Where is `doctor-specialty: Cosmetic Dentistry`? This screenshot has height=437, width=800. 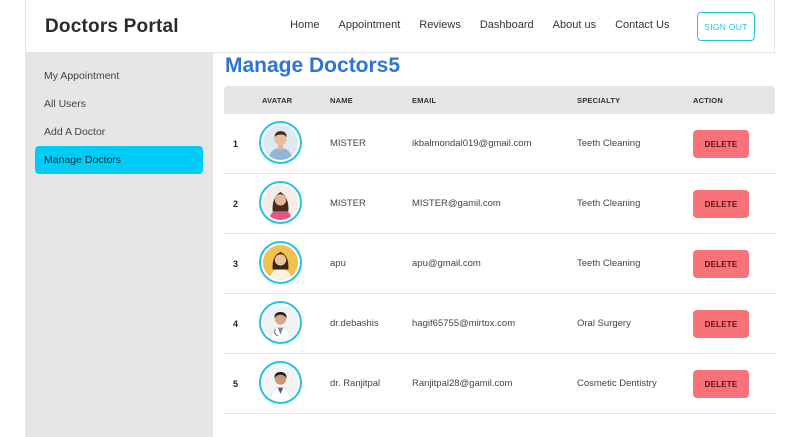 doctor-specialty: Cosmetic Dentistry is located at coordinates (617, 383).